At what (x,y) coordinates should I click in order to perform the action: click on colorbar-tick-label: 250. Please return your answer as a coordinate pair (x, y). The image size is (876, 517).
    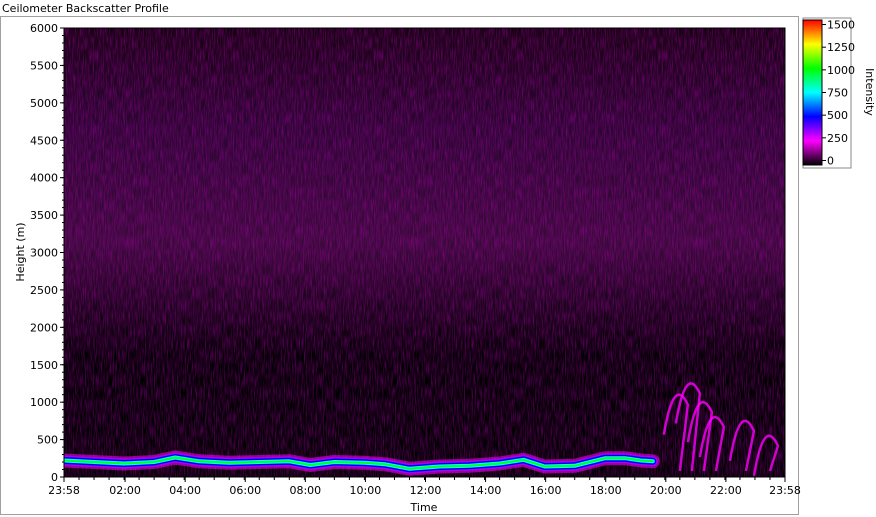
    Looking at the image, I should click on (837, 138).